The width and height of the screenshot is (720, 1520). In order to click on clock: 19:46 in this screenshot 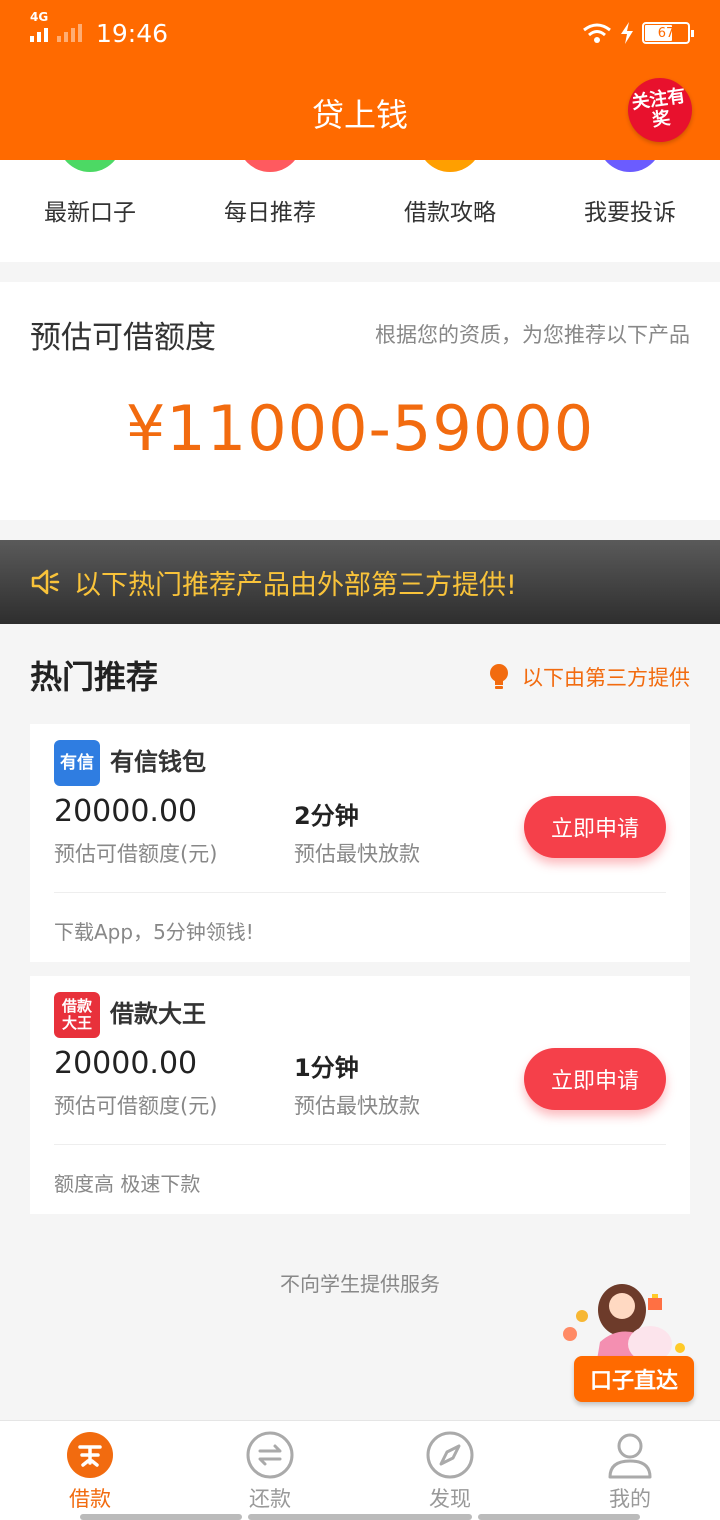, I will do `click(132, 33)`.